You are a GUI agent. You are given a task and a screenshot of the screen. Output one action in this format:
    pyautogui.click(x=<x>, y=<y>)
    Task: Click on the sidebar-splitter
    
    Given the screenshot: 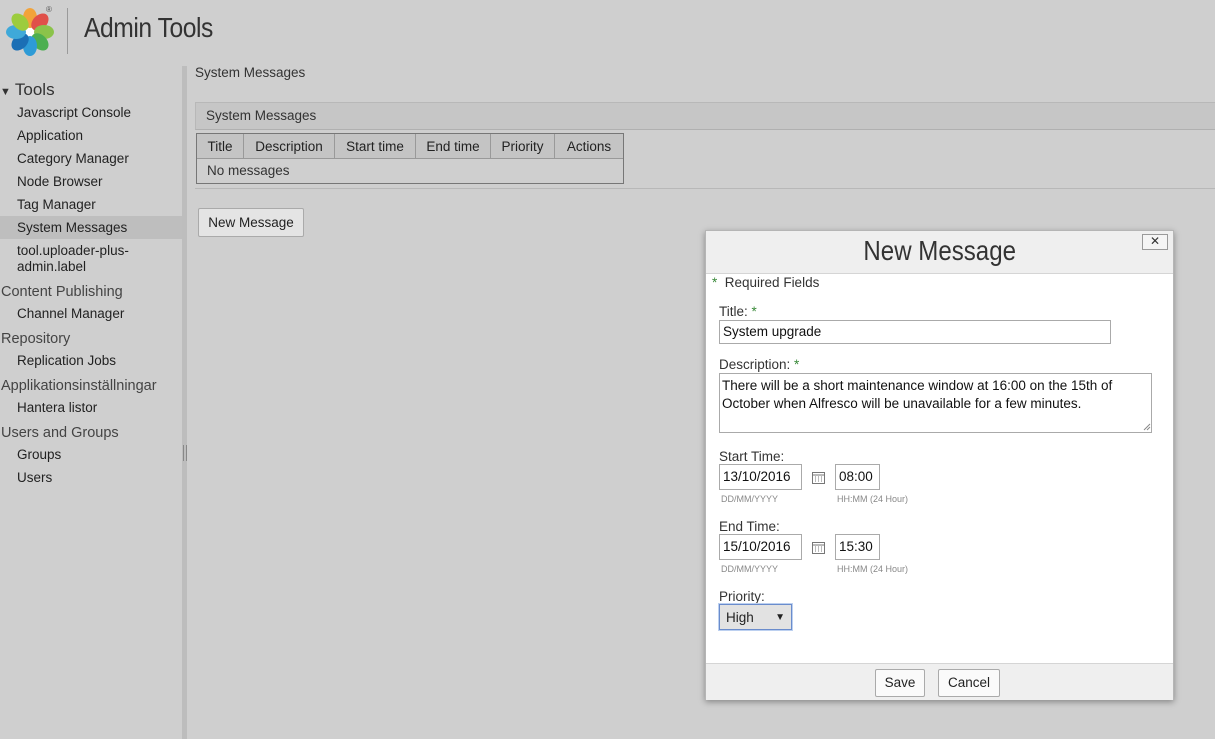 What is the action you would take?
    pyautogui.click(x=184, y=402)
    